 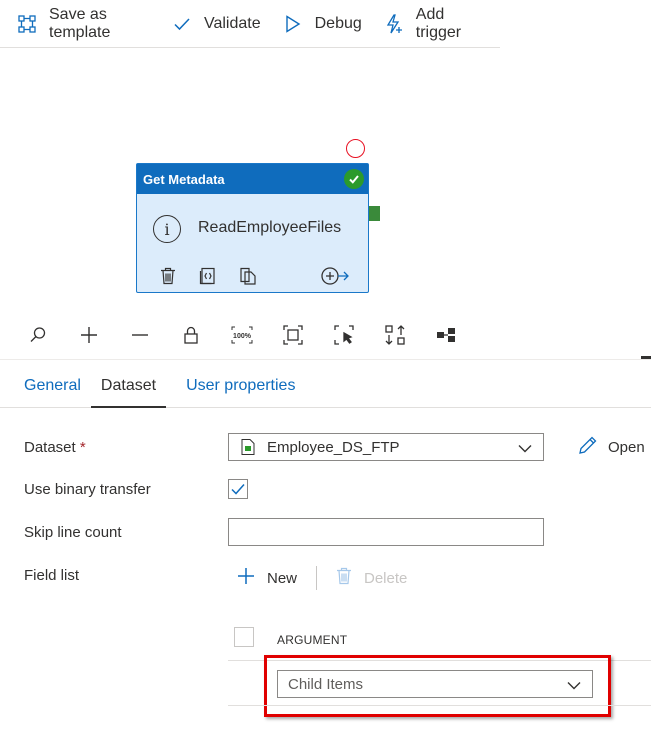 What do you see at coordinates (326, 684) in the screenshot?
I see `argument-value: Child Items` at bounding box center [326, 684].